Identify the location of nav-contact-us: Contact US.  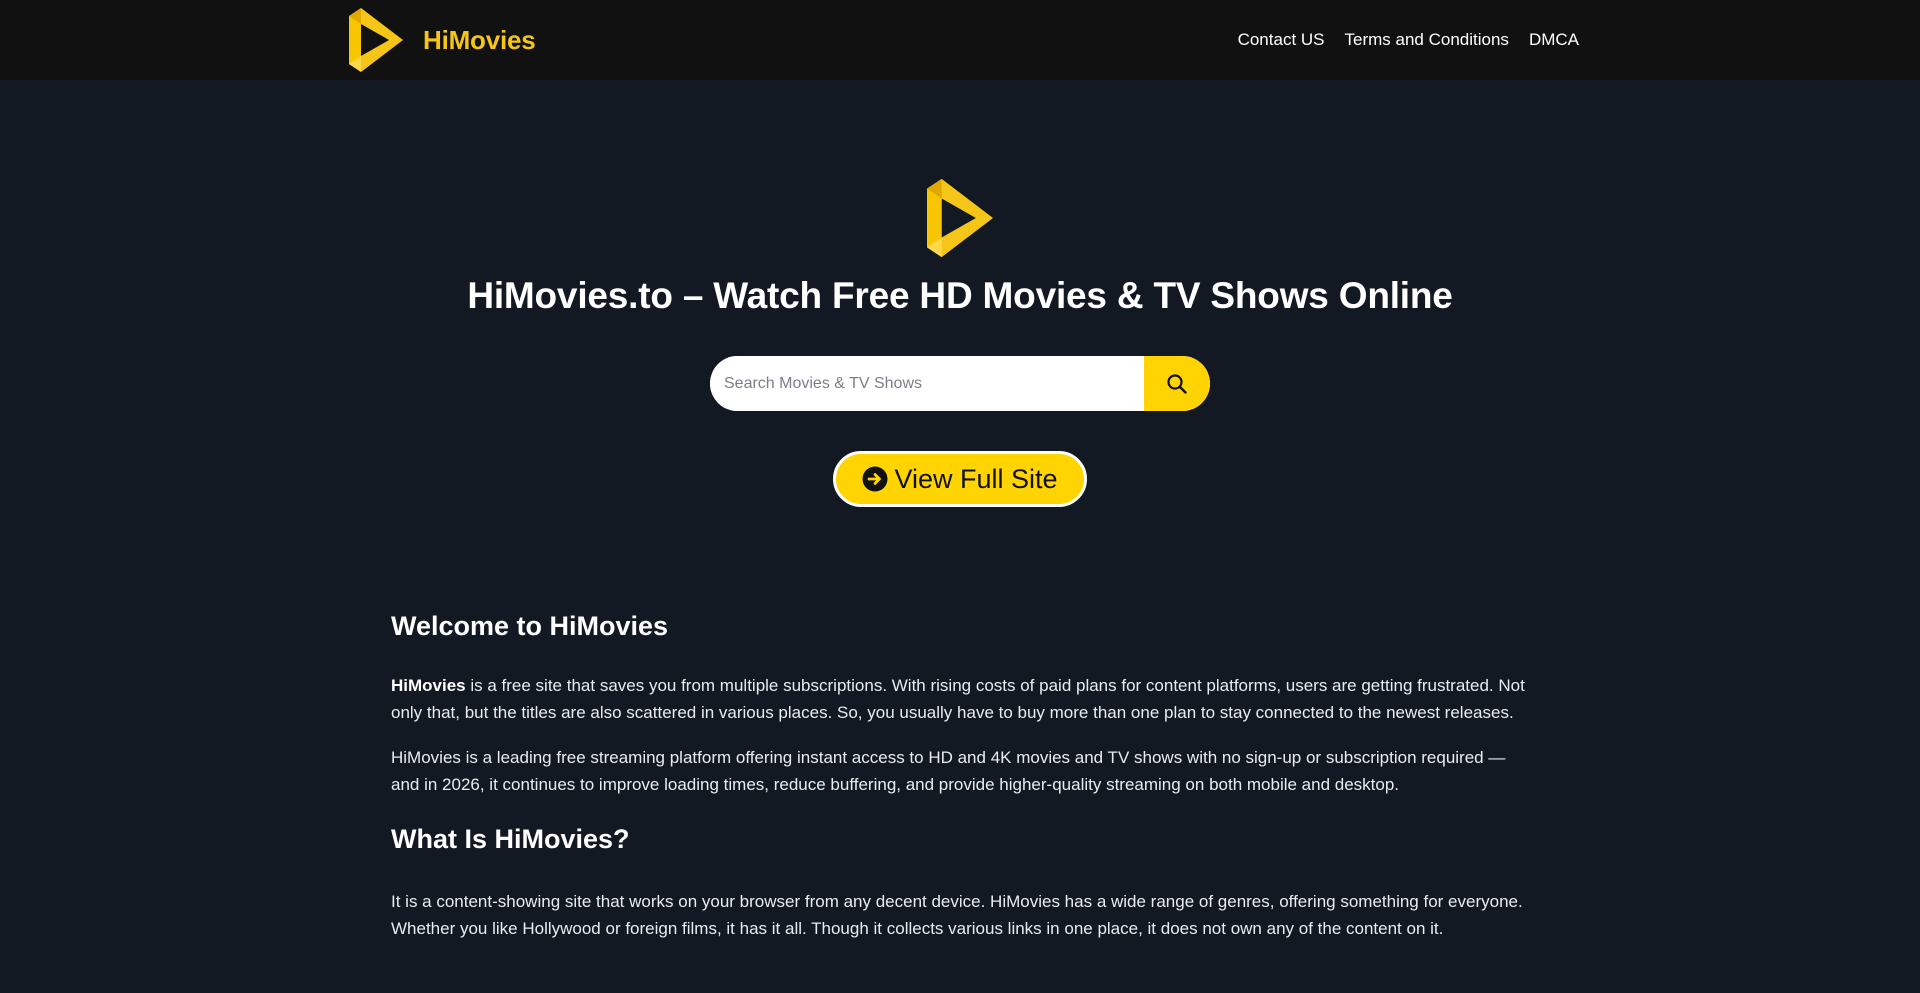
(1281, 40).